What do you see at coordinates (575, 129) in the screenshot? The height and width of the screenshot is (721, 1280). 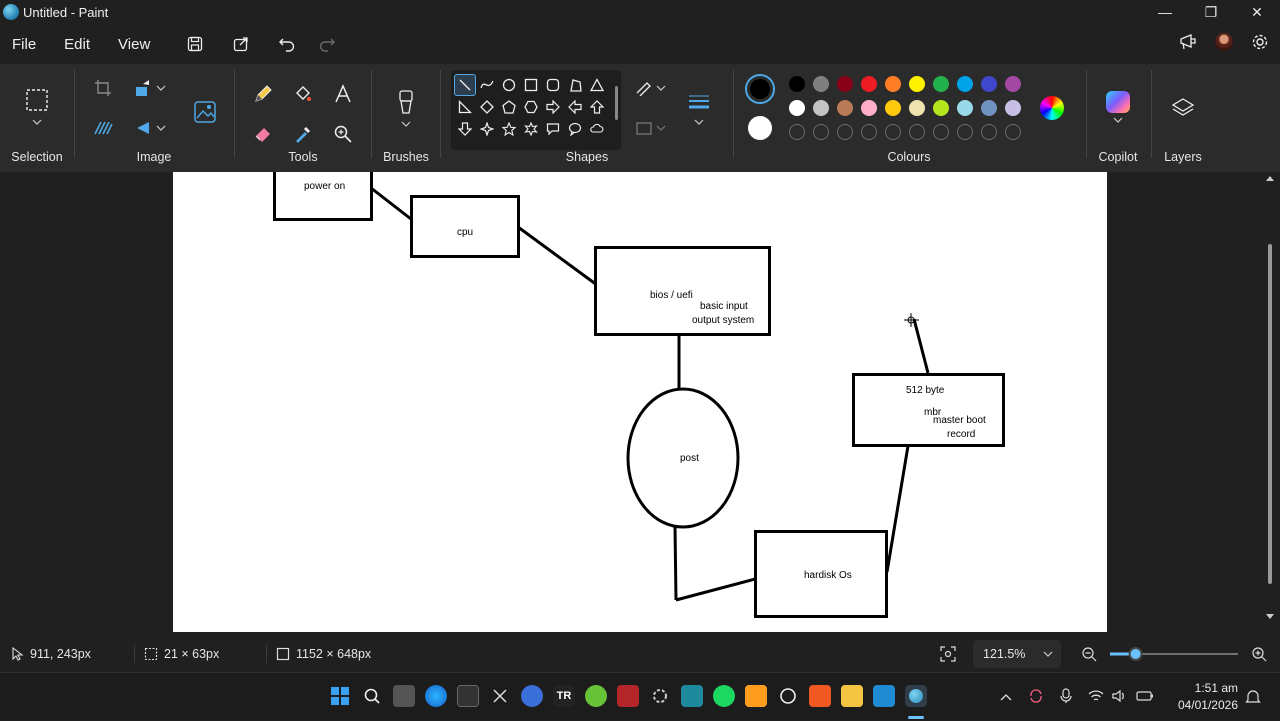 I see `oval-callout-shape-icon` at bounding box center [575, 129].